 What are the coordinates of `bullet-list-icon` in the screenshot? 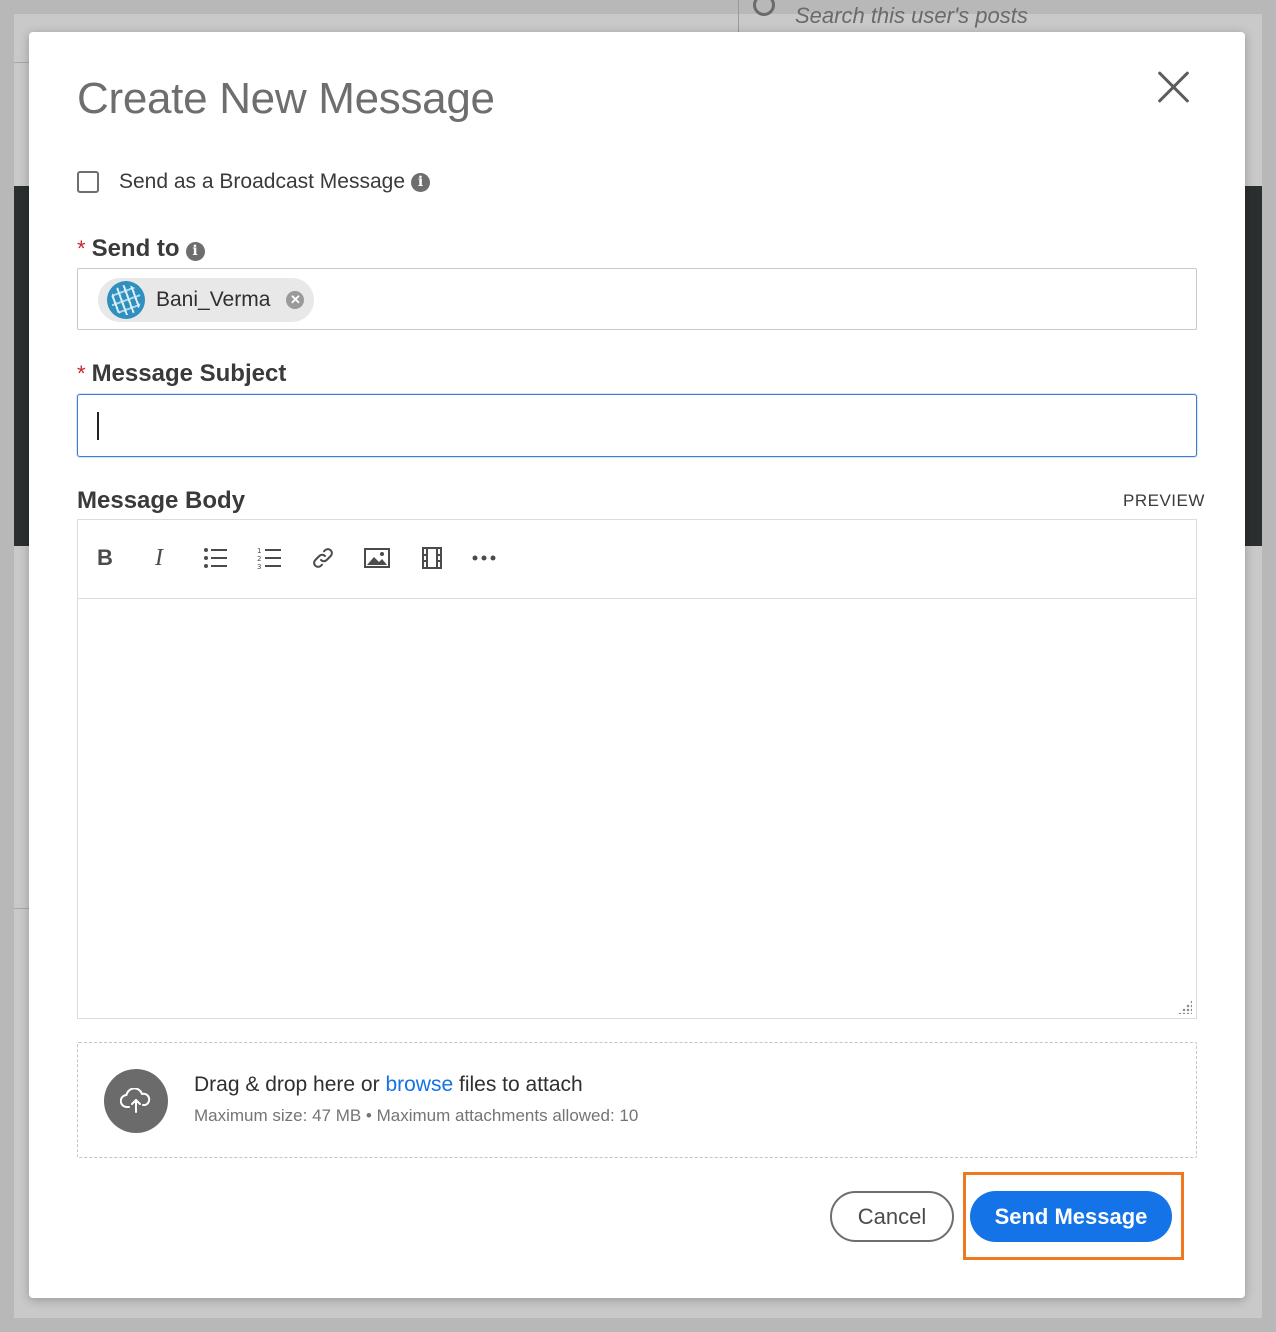 It's located at (215, 558).